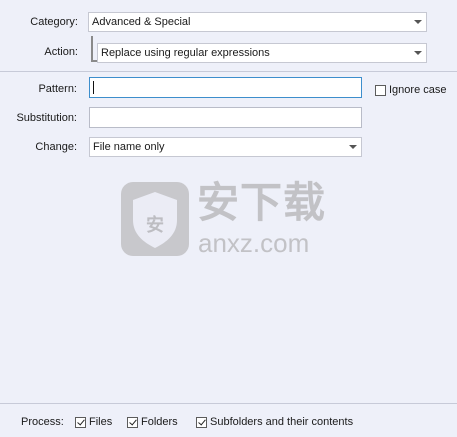 This screenshot has height=437, width=457. I want to click on bottom-separator, so click(228, 403).